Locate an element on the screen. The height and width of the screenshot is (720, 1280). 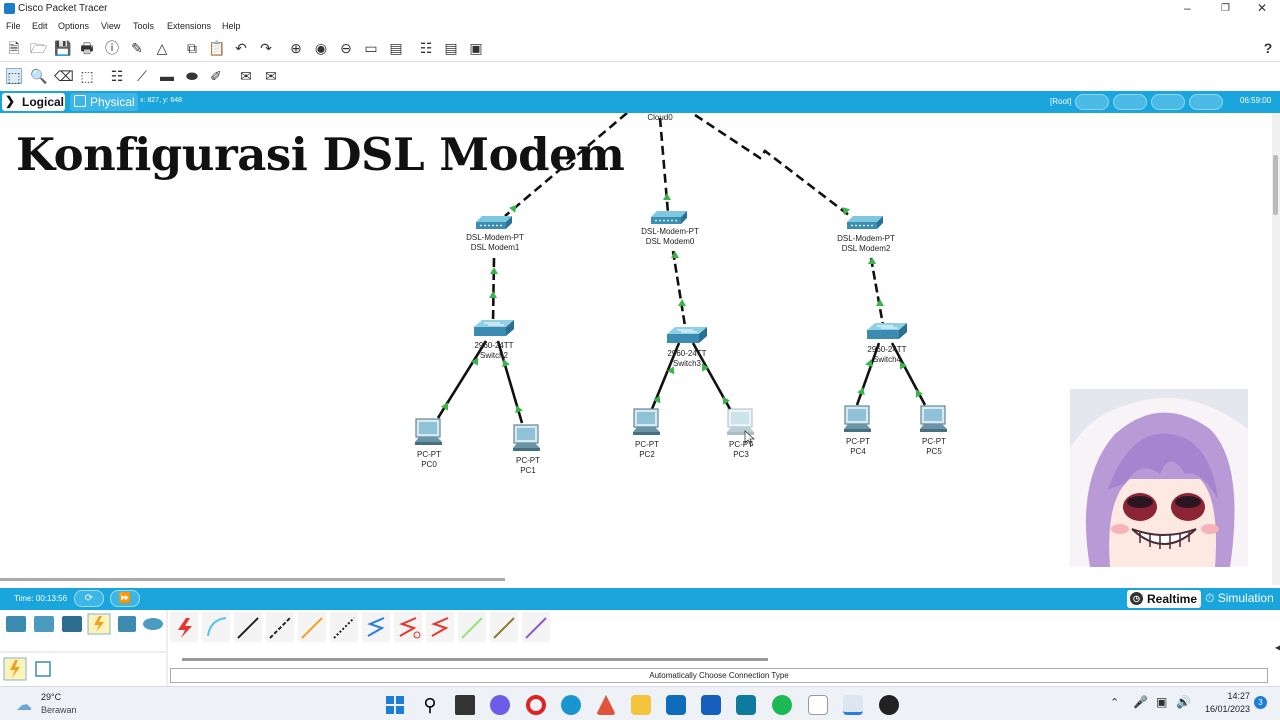
file-explorer-icon is located at coordinates (641, 705).